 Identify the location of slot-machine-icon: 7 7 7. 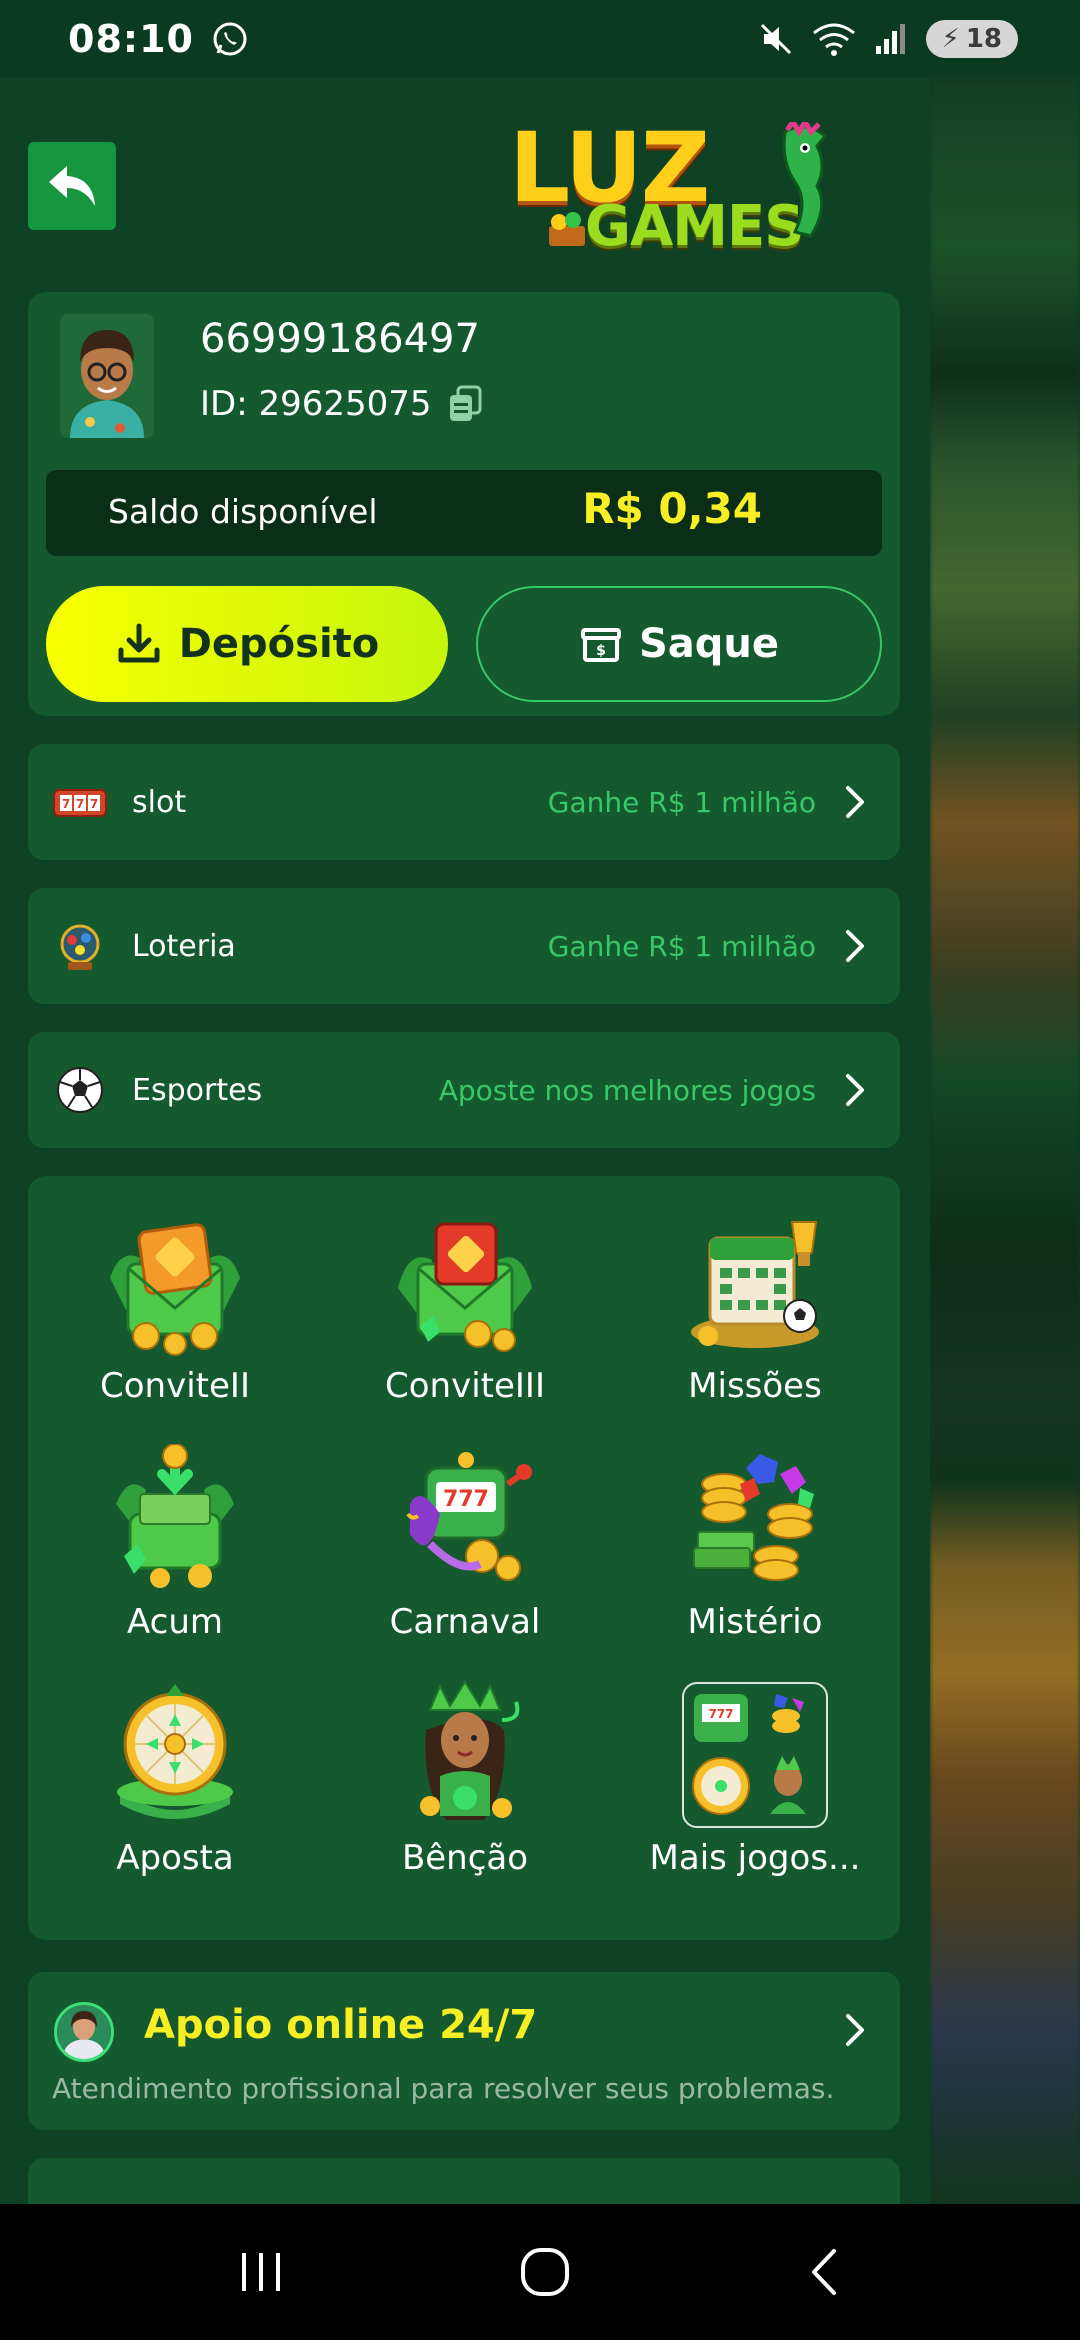
(80, 802).